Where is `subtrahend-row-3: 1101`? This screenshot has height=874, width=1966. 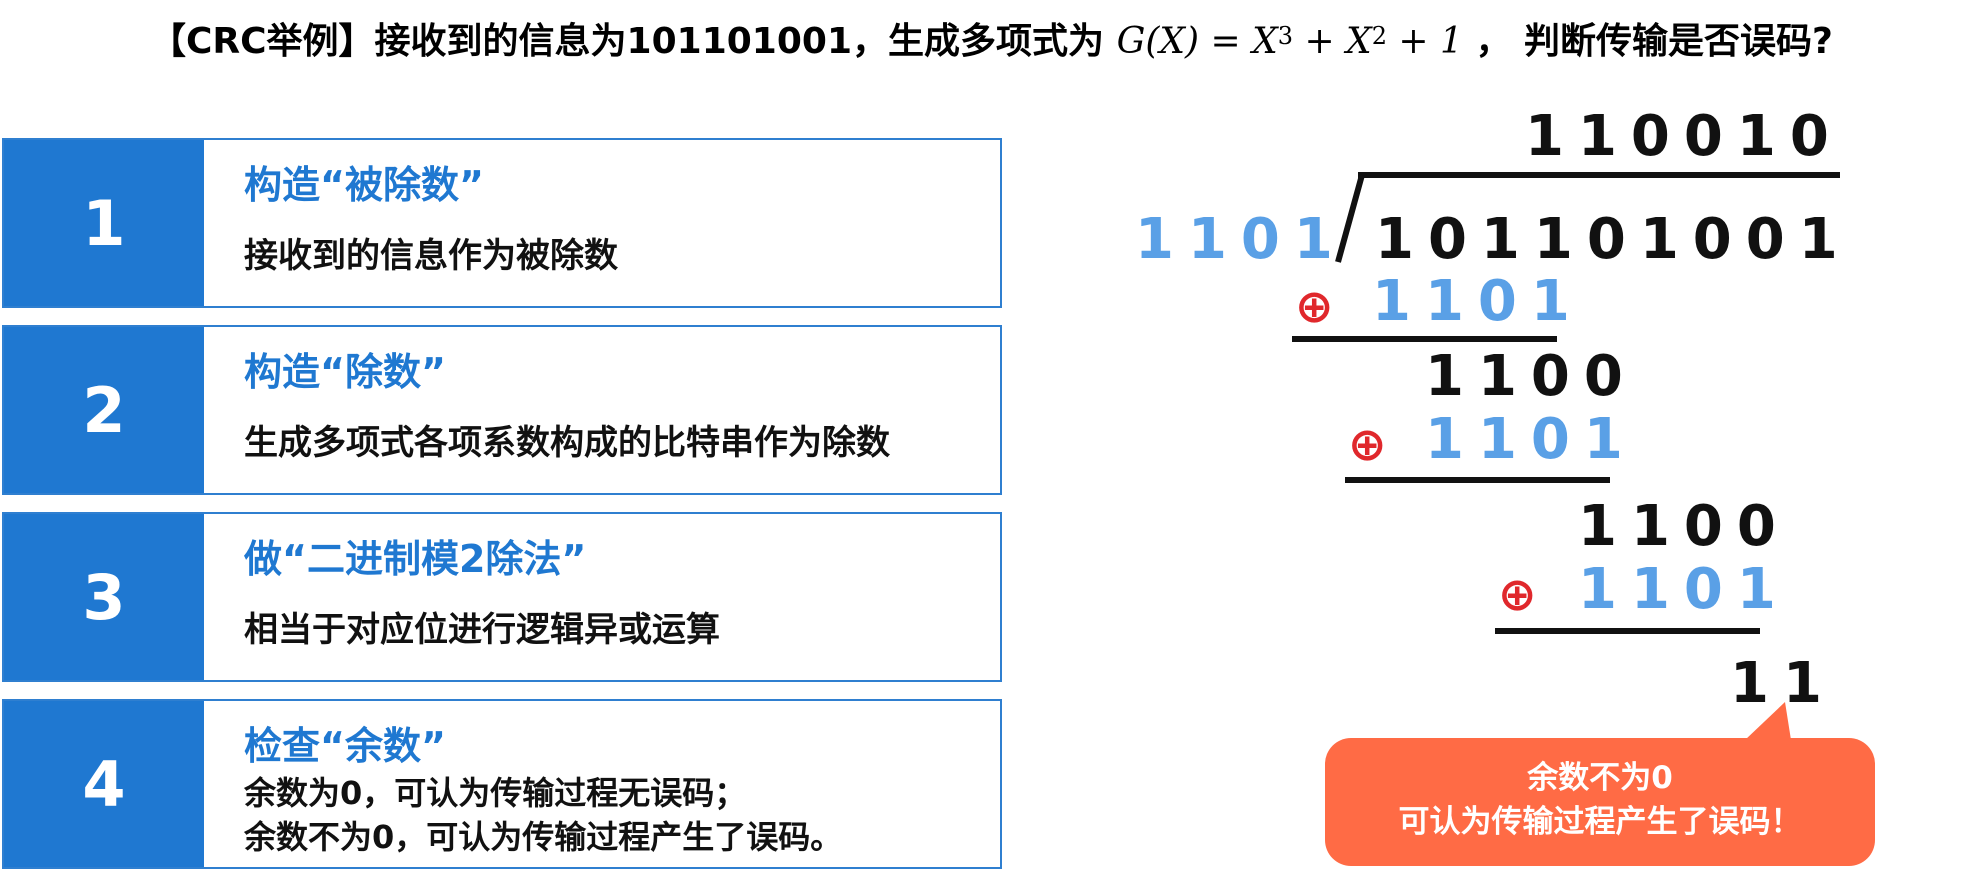 subtrahend-row-3: 1101 is located at coordinates (1684, 589).